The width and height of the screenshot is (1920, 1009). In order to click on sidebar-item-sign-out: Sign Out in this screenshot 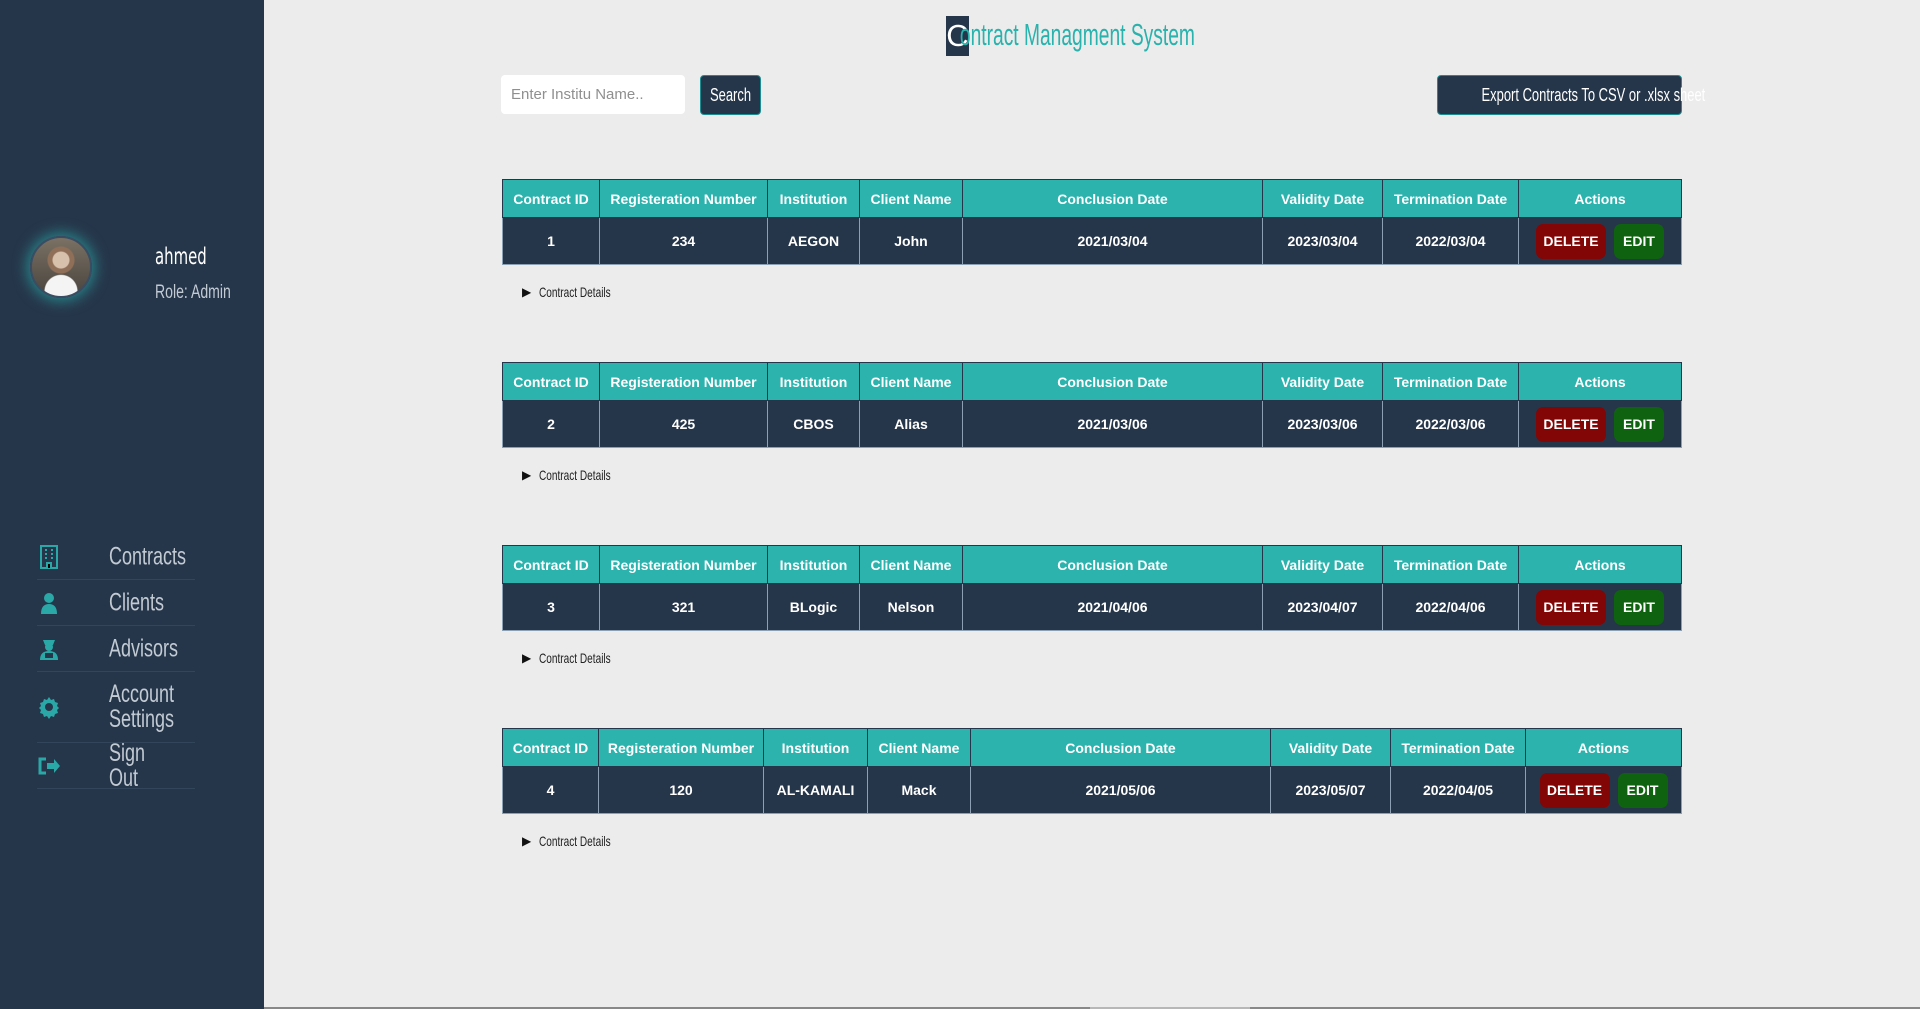, I will do `click(116, 765)`.